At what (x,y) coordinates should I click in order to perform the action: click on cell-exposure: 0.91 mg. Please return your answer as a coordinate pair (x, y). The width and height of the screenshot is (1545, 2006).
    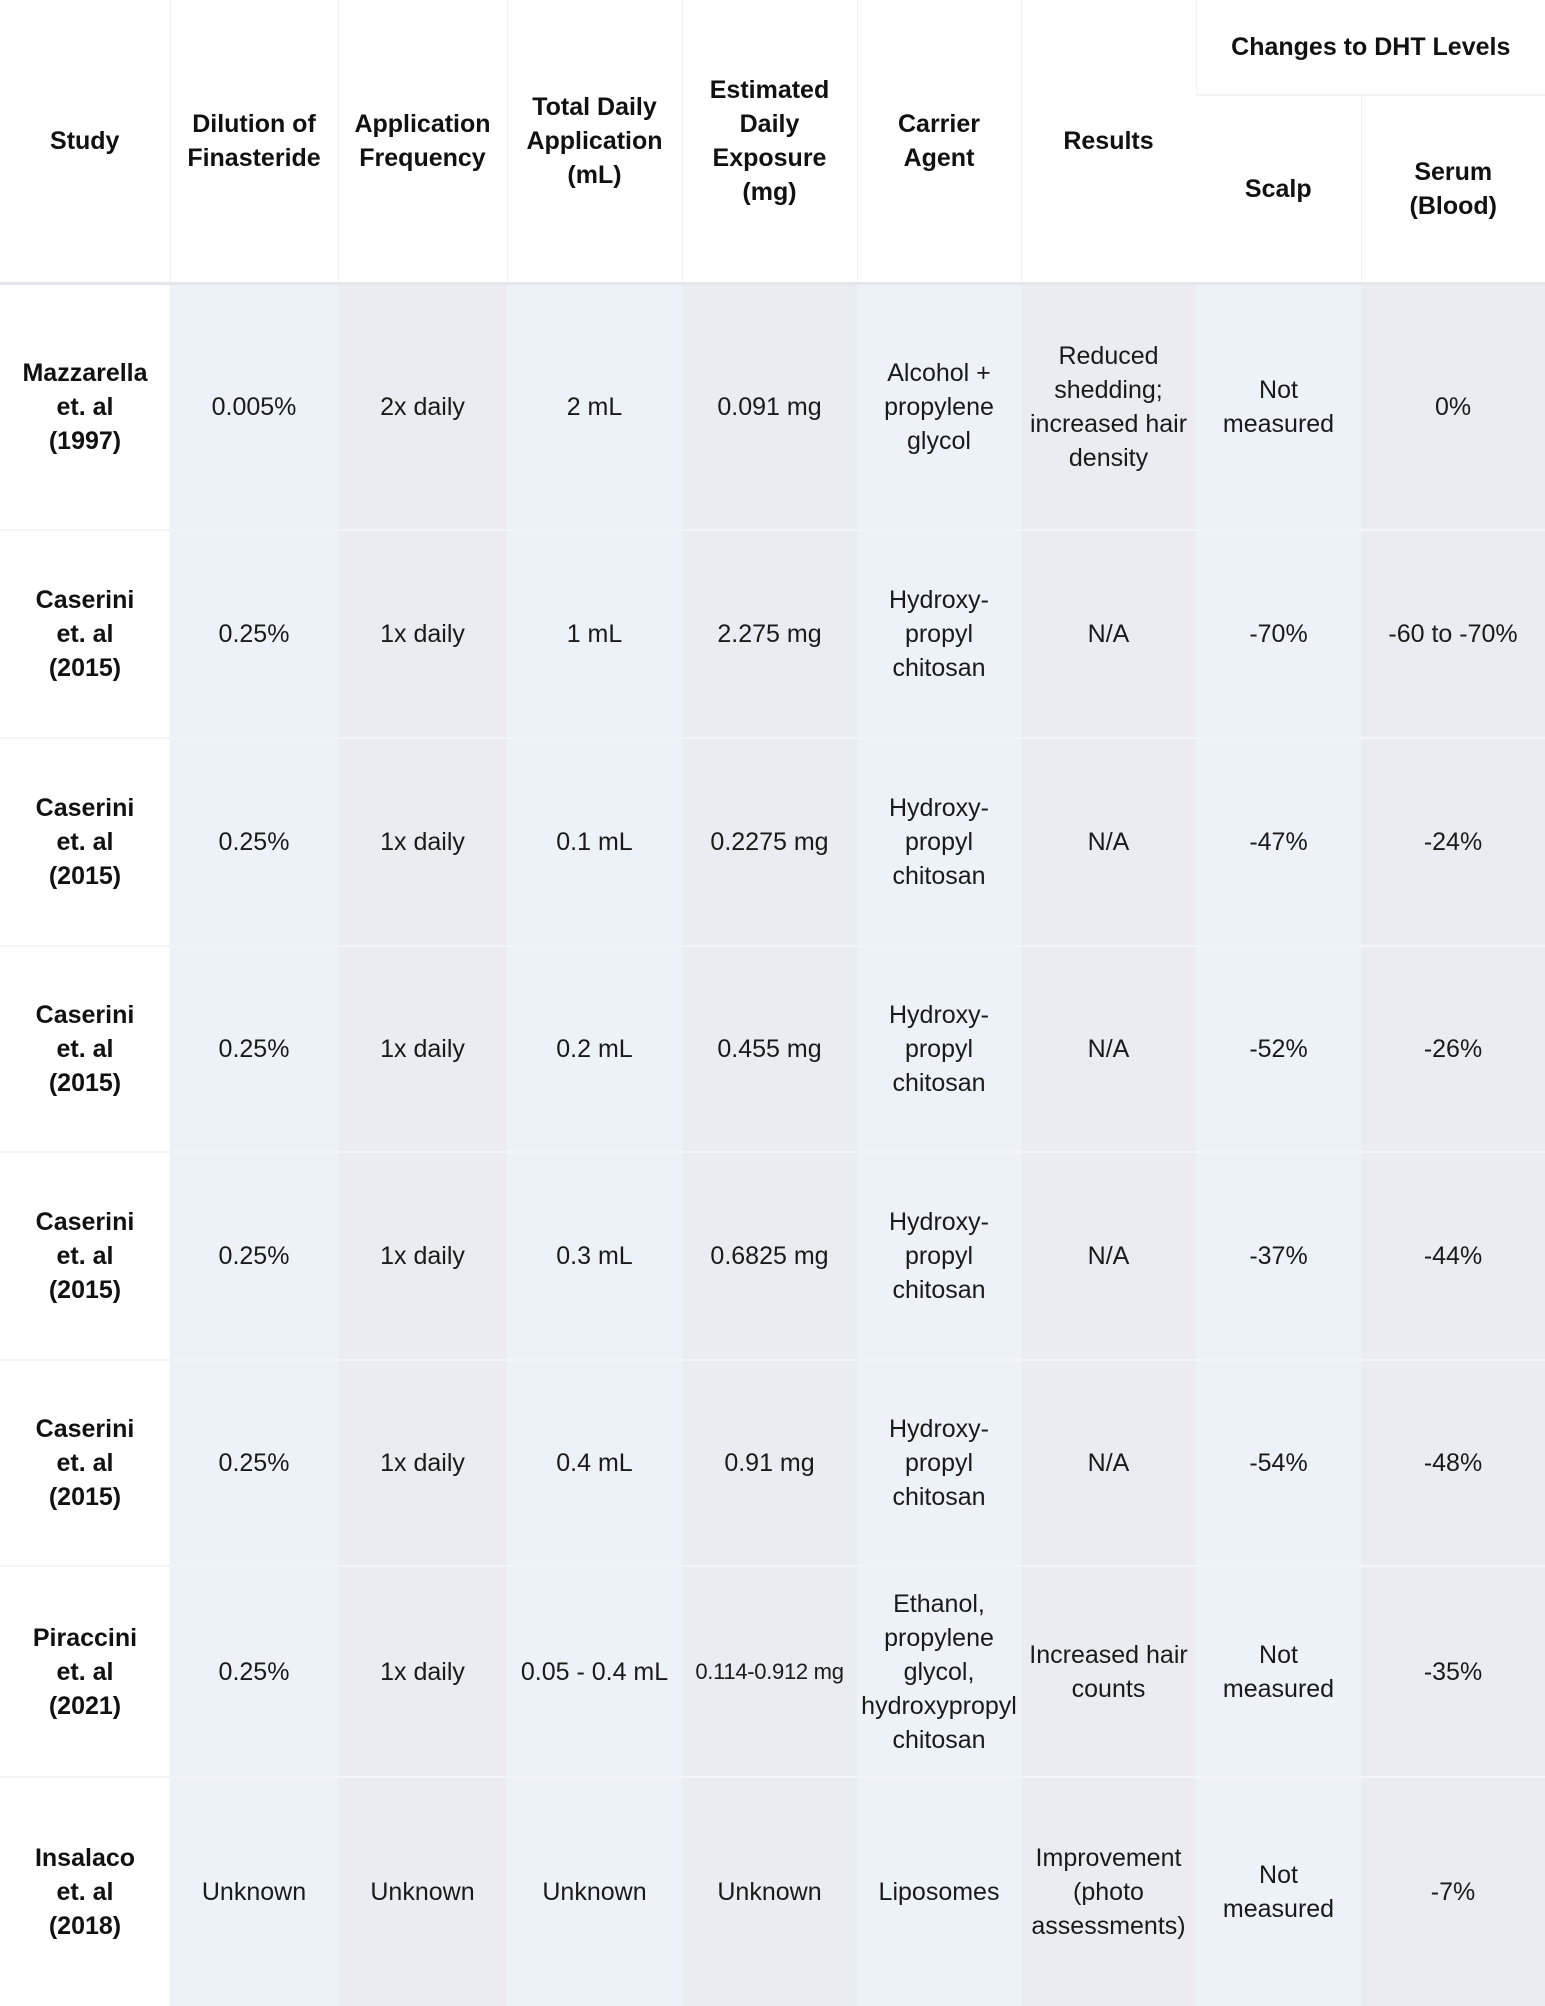
    Looking at the image, I should click on (769, 1463).